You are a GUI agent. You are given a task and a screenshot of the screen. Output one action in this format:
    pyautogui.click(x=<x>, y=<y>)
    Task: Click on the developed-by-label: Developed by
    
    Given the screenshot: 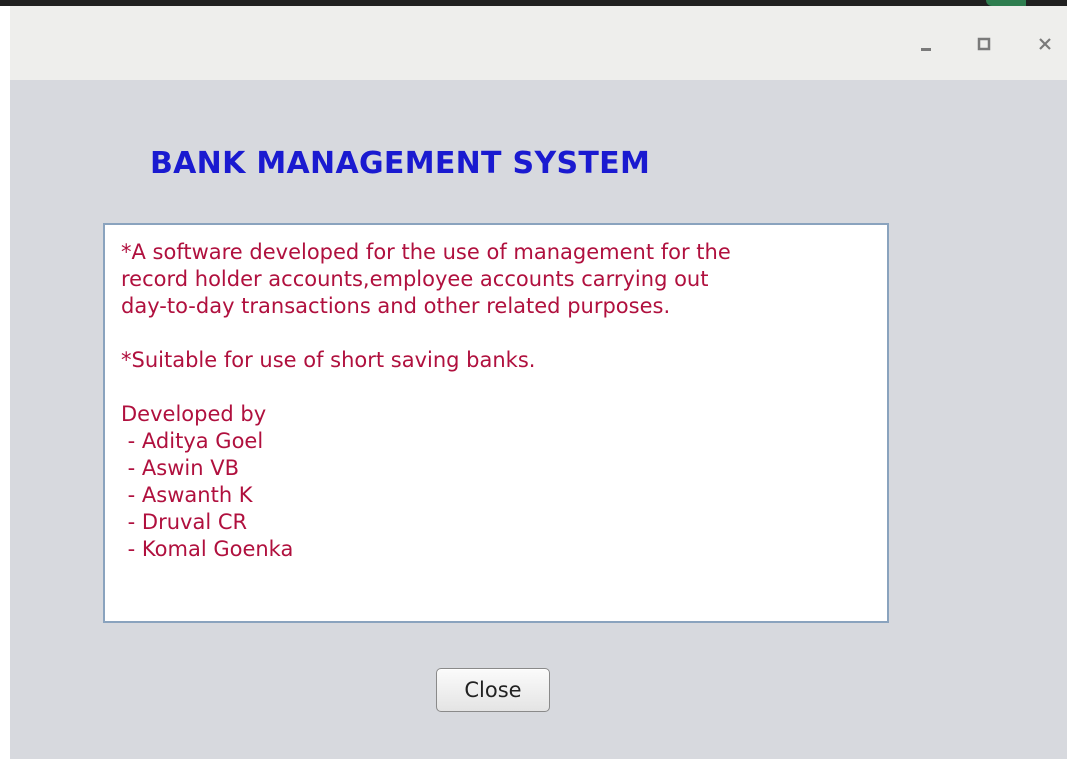 What is the action you would take?
    pyautogui.click(x=194, y=414)
    